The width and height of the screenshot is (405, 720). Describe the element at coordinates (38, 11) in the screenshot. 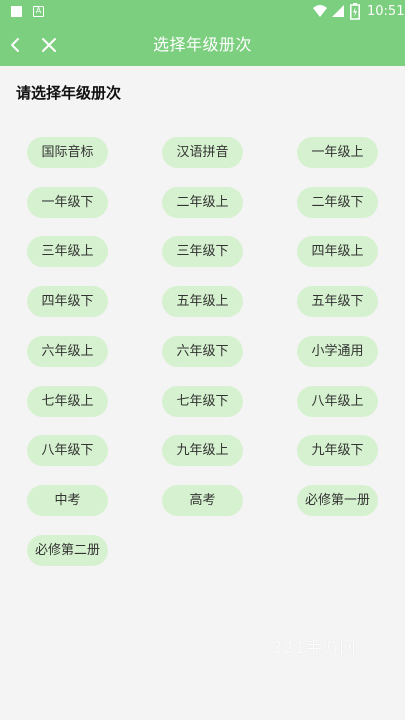

I see `a-icon: A` at that location.